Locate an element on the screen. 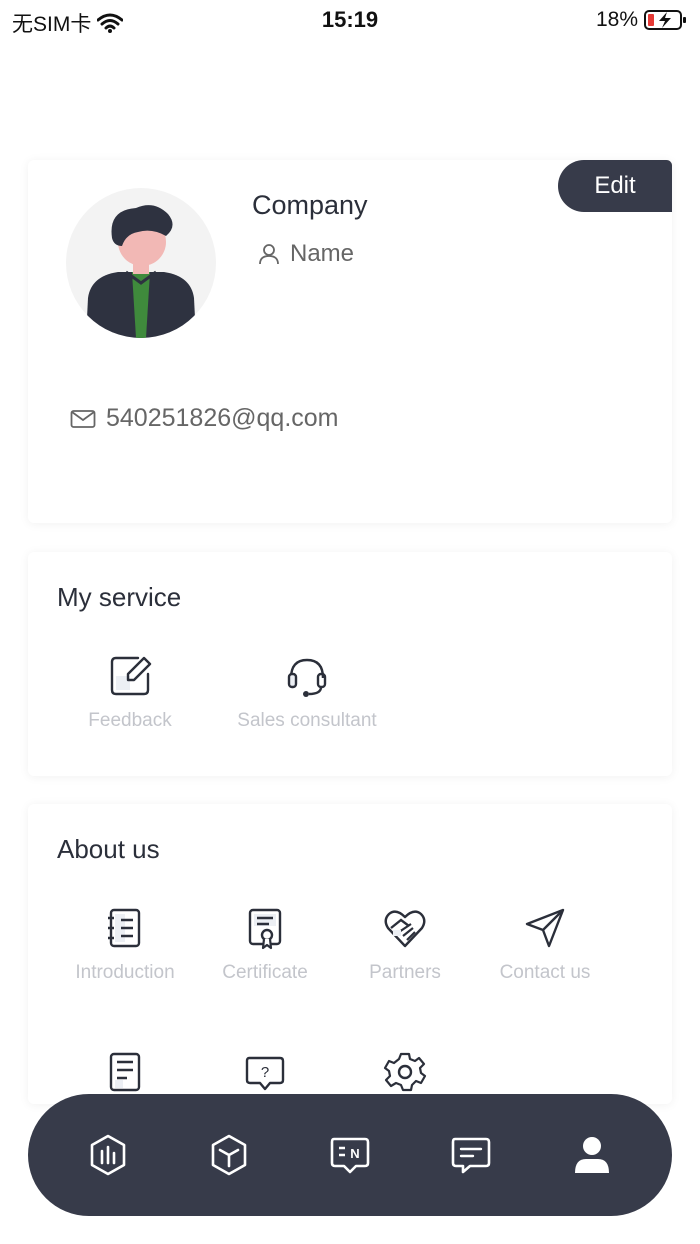 This screenshot has height=1244, width=700. email-row: 540251826@qq.com is located at coordinates (204, 418).